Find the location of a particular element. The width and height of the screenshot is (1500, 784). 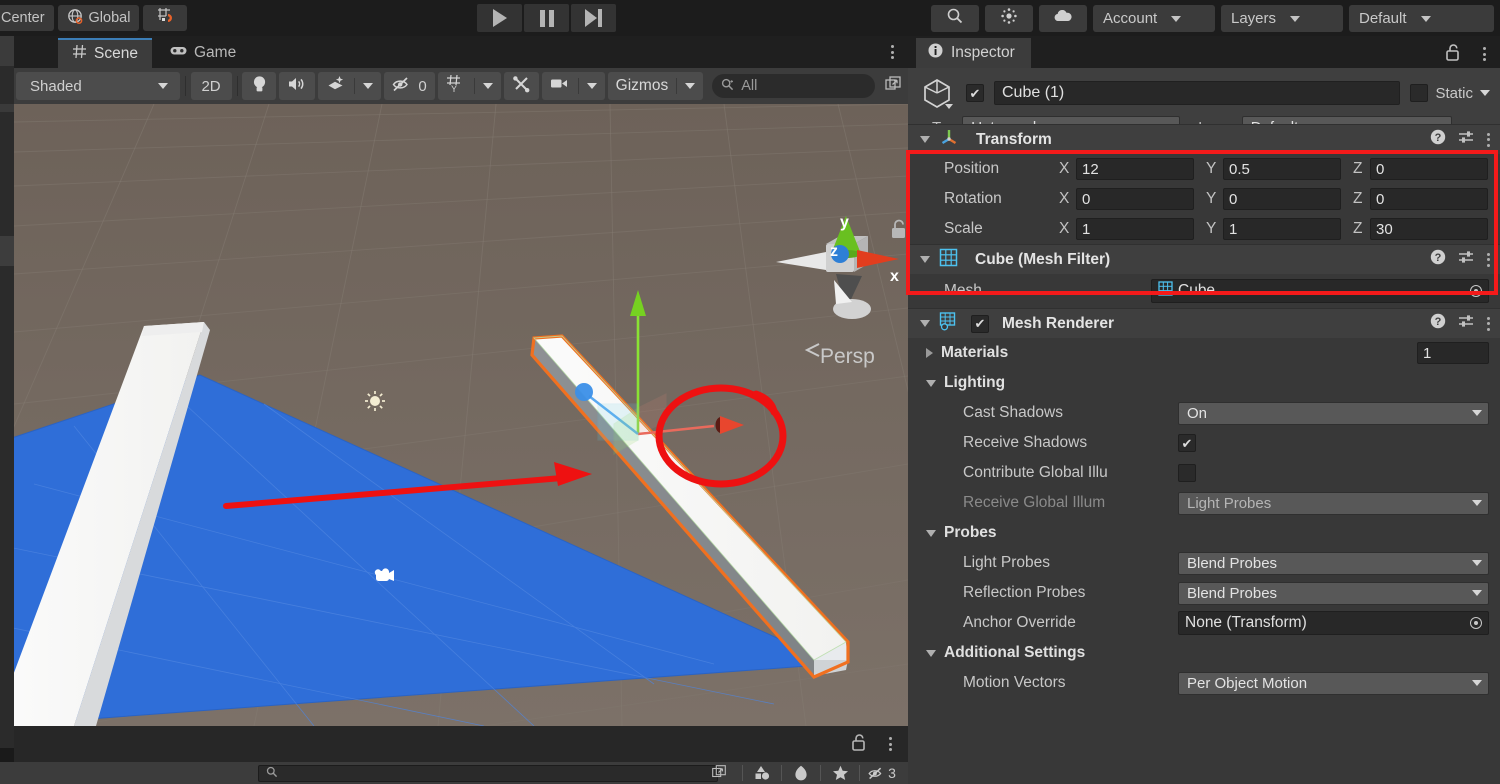

transform-header: Transform ? is located at coordinates (1204, 139).